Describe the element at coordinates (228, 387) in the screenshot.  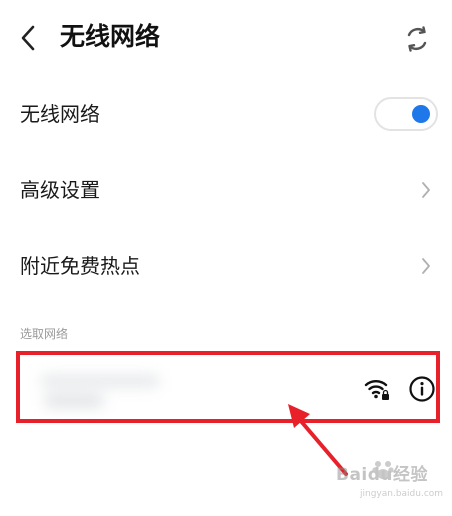
I see `network-list-item` at that location.